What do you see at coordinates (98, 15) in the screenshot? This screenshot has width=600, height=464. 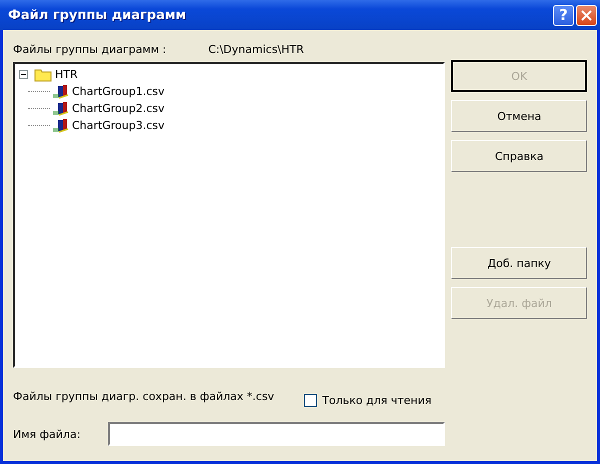 I see `window-title: Файл группы диаграмм` at bounding box center [98, 15].